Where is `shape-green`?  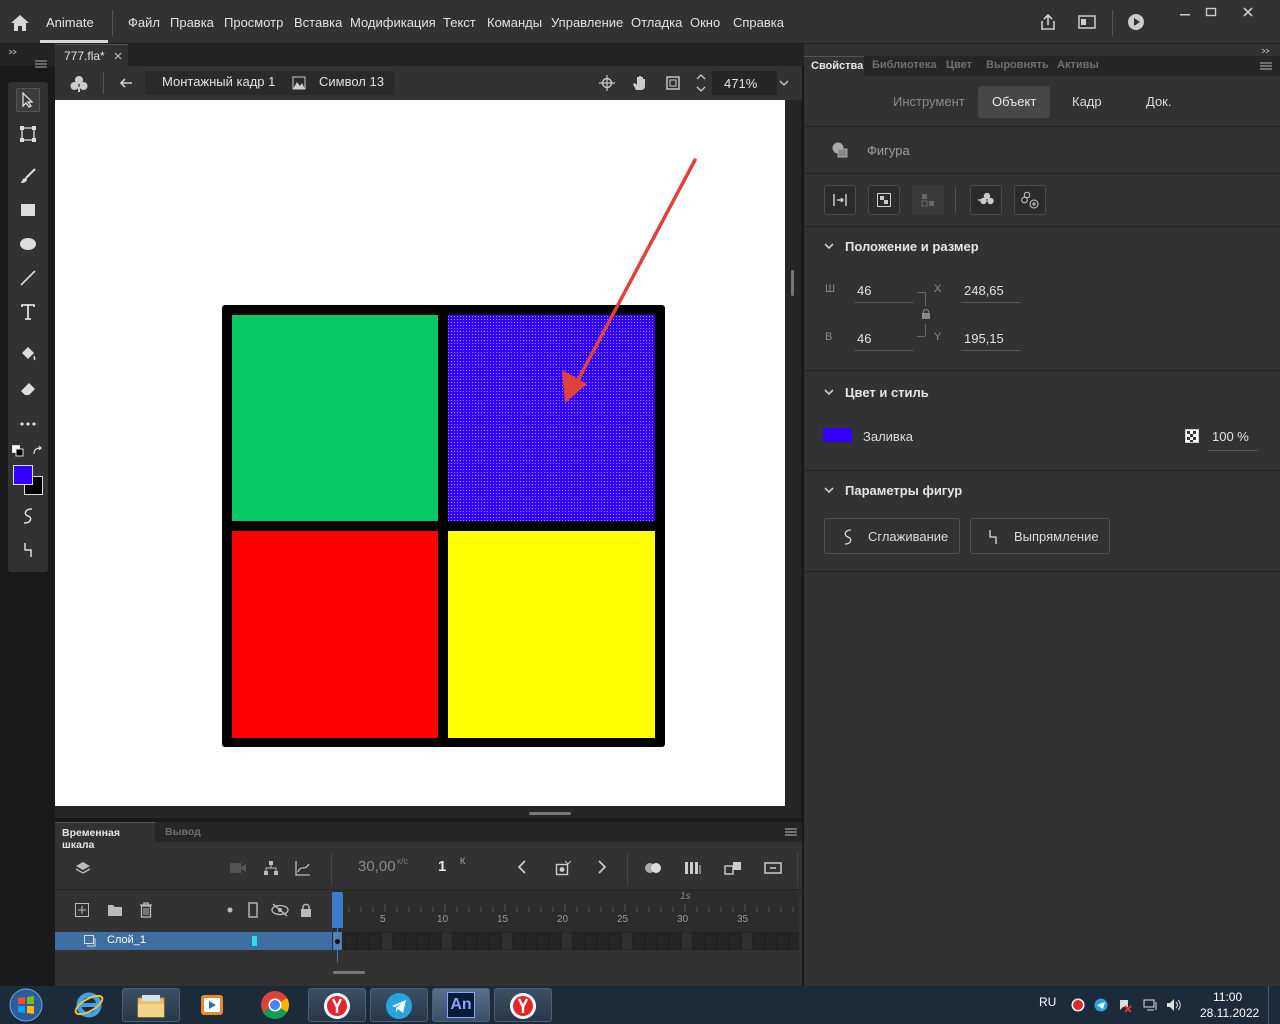 shape-green is located at coordinates (335, 418).